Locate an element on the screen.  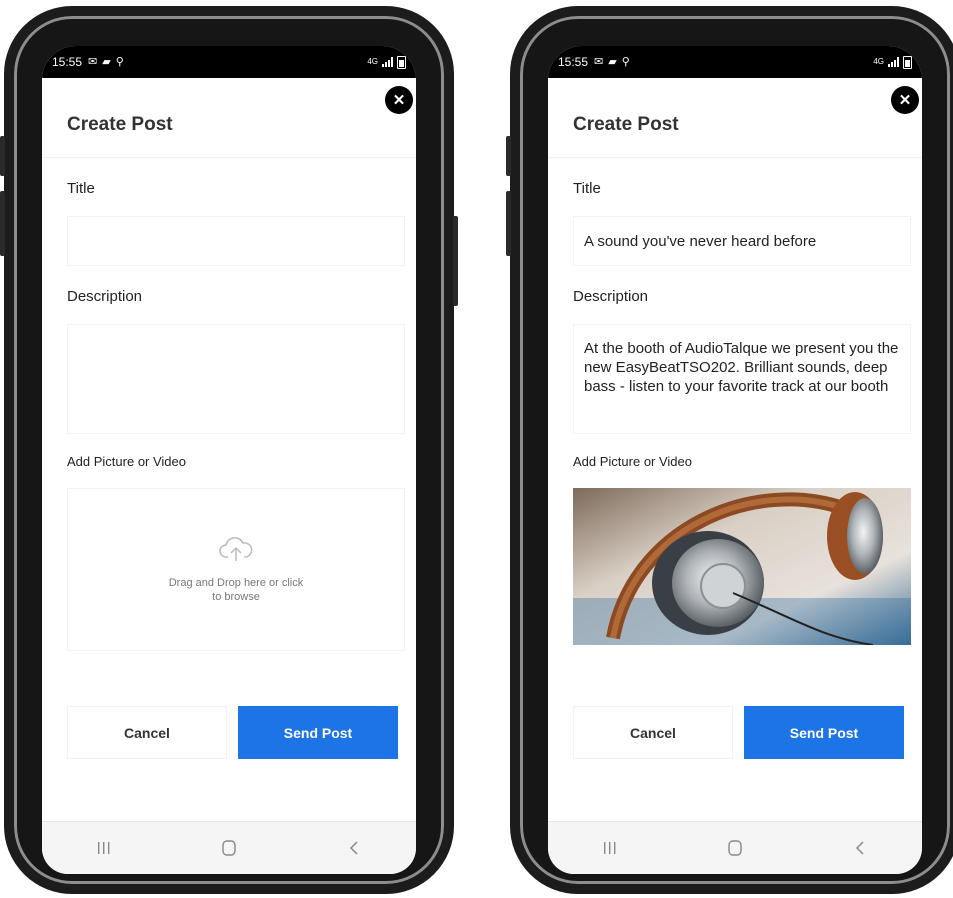
title-input is located at coordinates (236, 241).